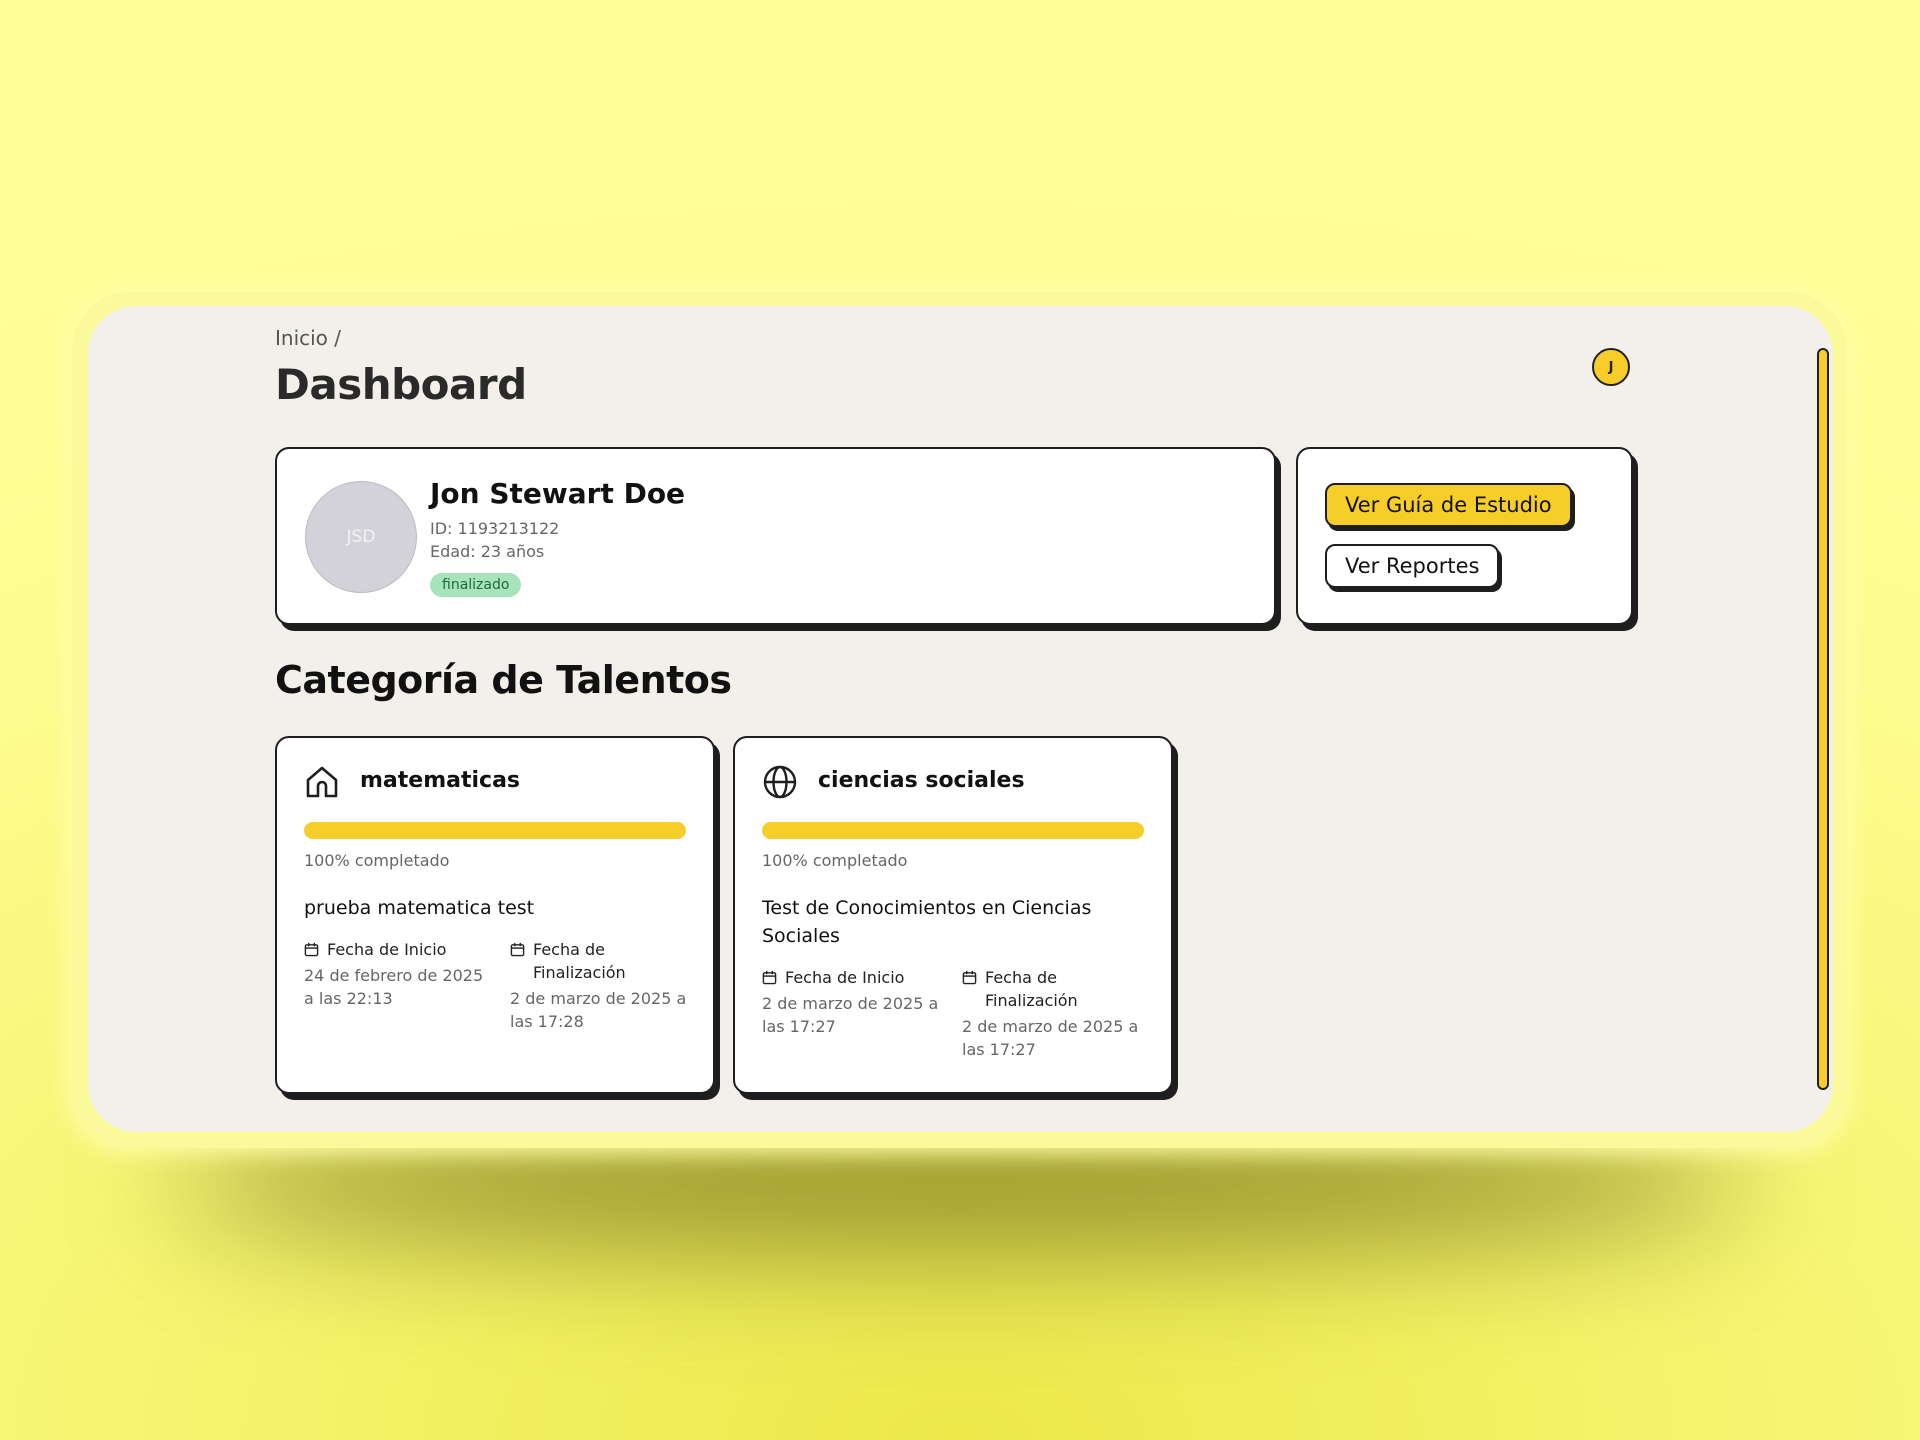 The width and height of the screenshot is (1920, 1440). What do you see at coordinates (419, 908) in the screenshot?
I see `test-name: prueba matematica test` at bounding box center [419, 908].